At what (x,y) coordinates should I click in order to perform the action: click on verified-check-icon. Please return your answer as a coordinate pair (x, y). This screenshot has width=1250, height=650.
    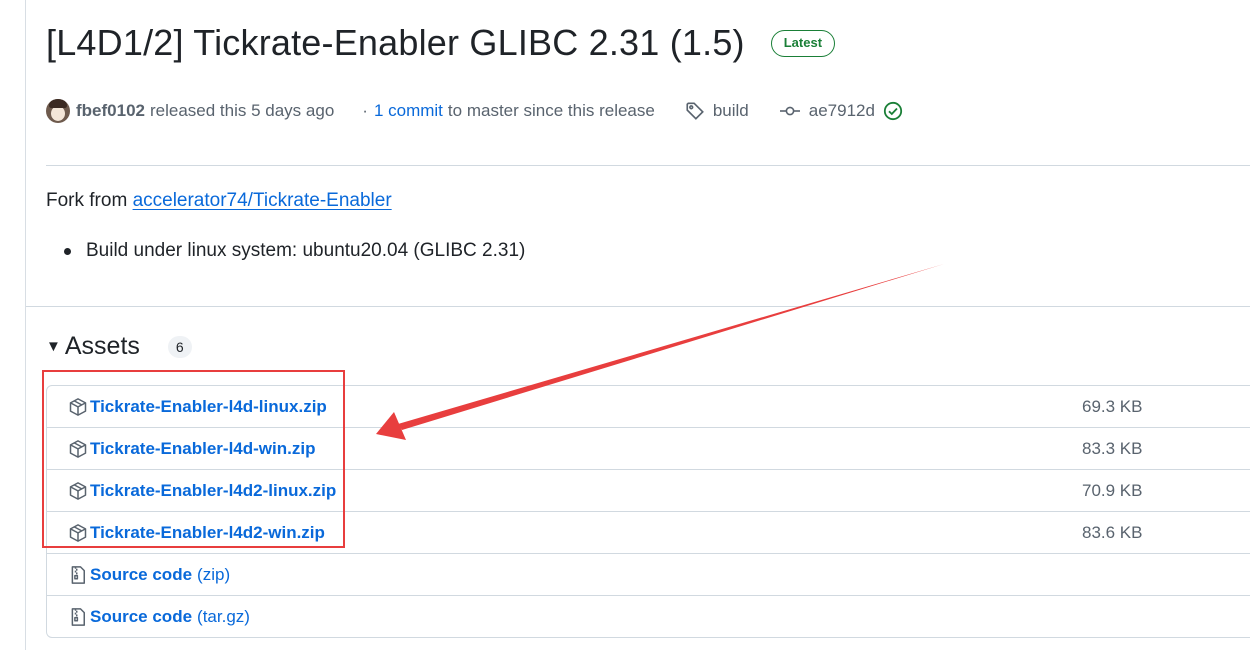
    Looking at the image, I should click on (897, 111).